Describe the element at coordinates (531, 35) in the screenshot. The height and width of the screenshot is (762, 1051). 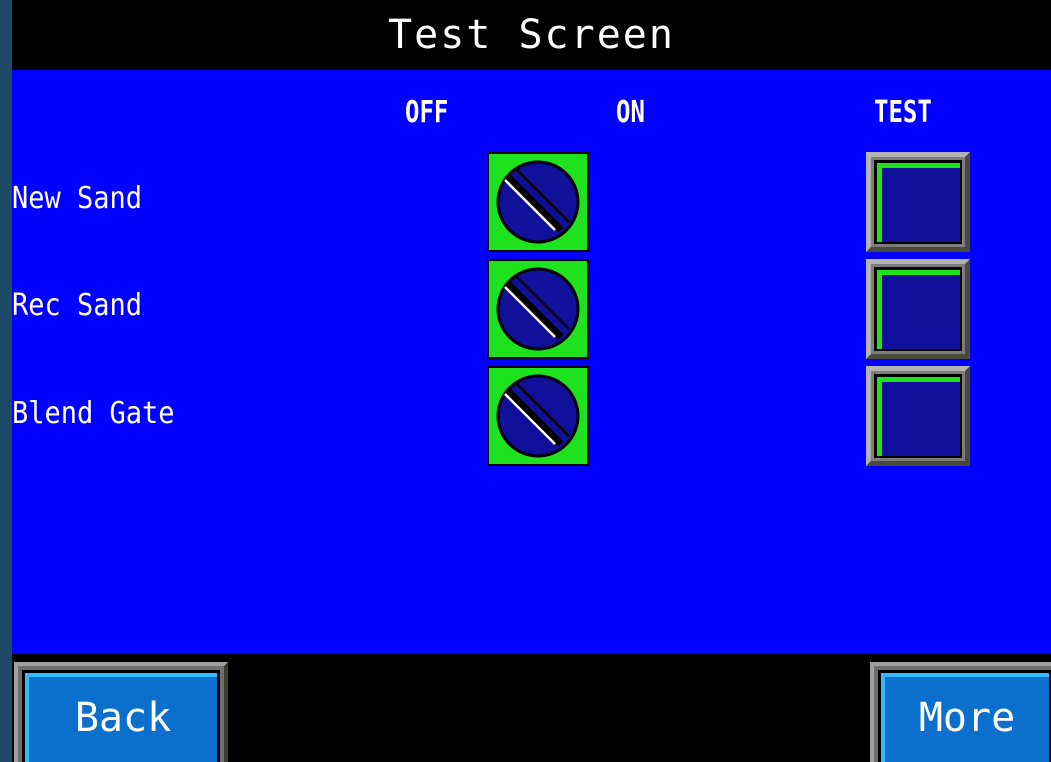
I see `screen-title: Test Screen` at that location.